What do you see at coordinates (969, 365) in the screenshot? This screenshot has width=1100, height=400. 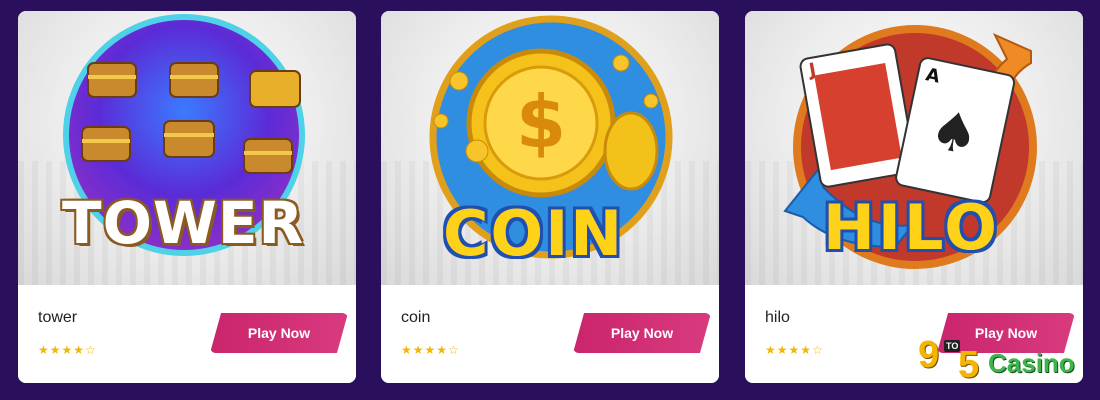 I see `logo-five: 5` at bounding box center [969, 365].